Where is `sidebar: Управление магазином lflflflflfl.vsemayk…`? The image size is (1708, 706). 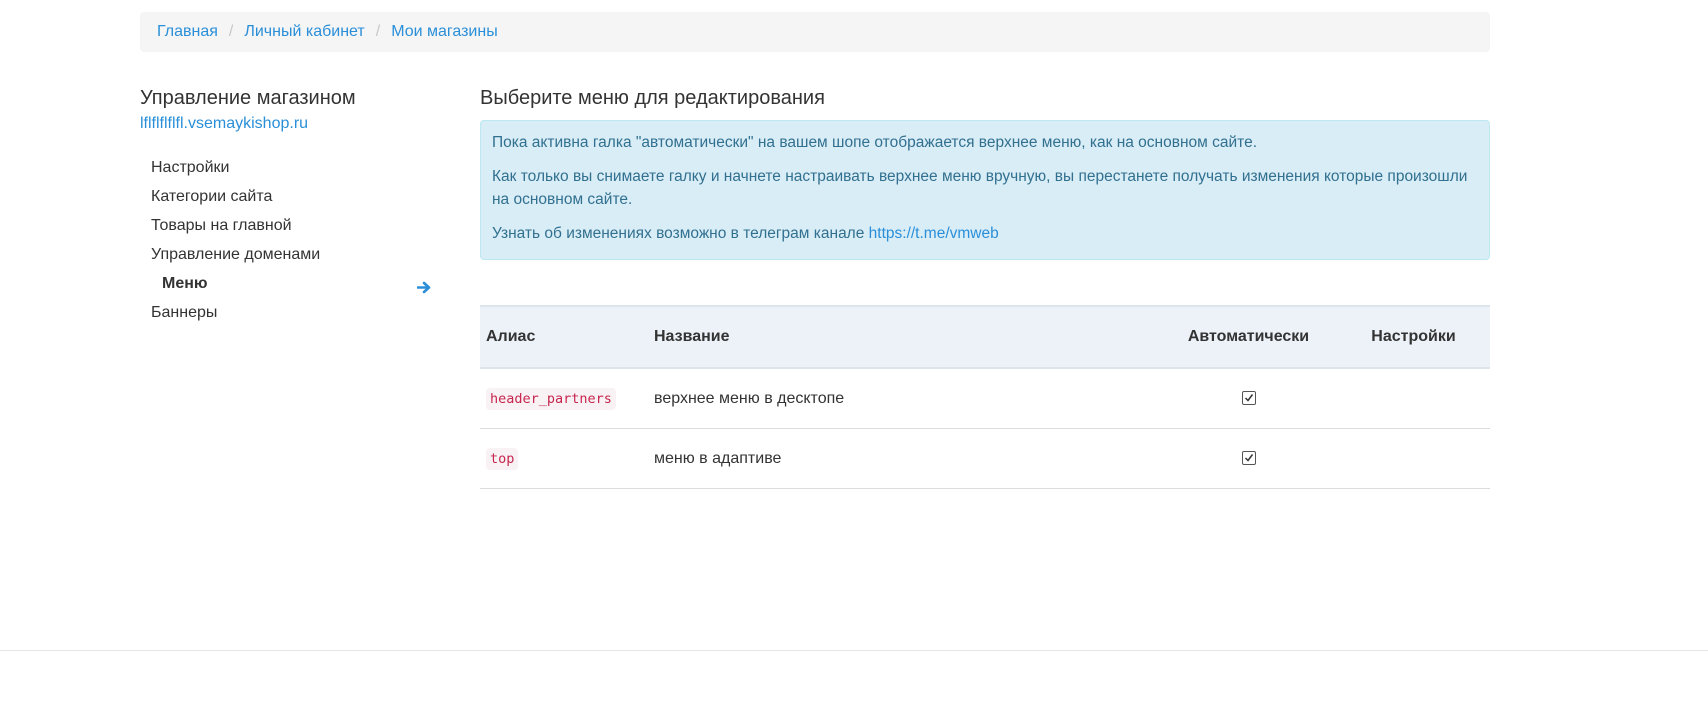
sidebar: Управление магазином lflflflflfl.vsemayk… is located at coordinates (286, 205).